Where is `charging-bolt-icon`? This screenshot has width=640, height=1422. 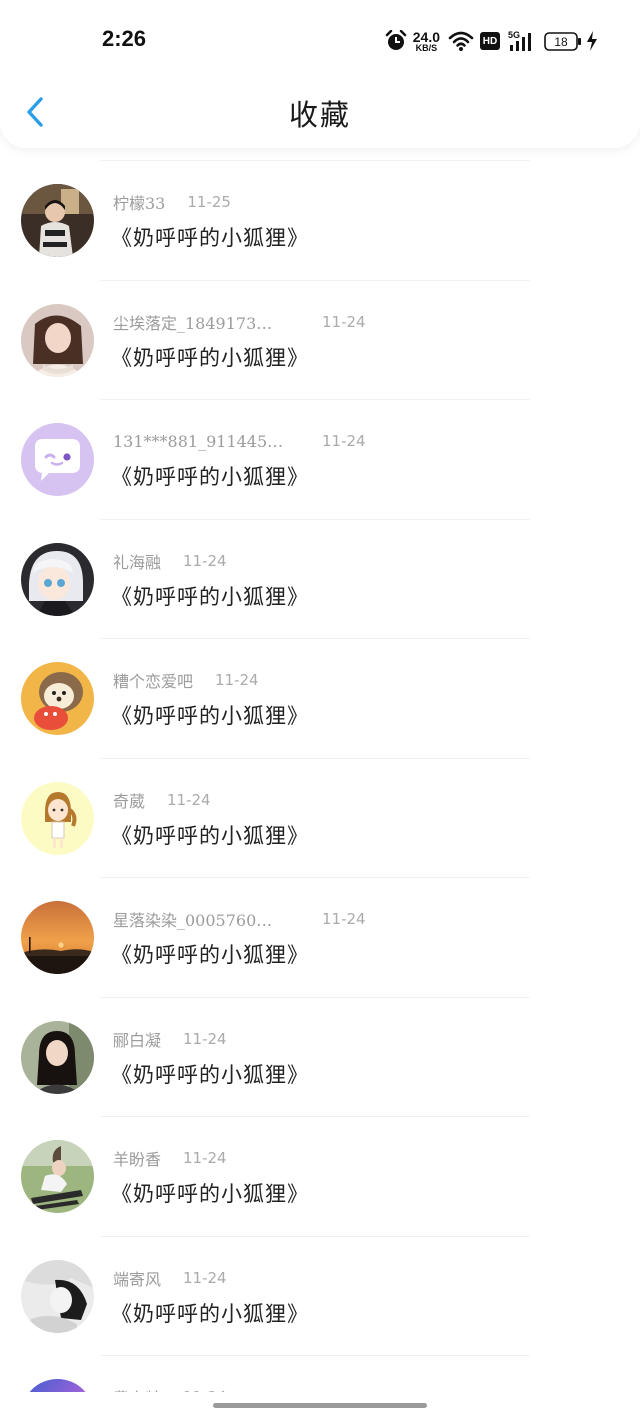
charging-bolt-icon is located at coordinates (592, 41).